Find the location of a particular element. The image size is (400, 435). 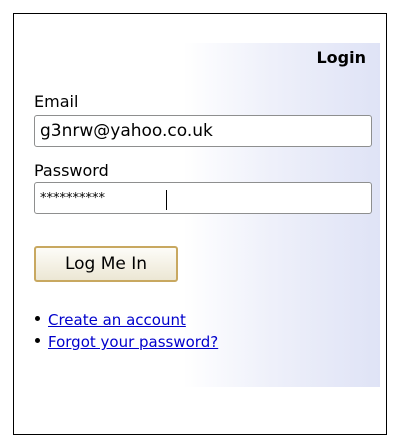

list-item: Create an account is located at coordinates (126, 320).